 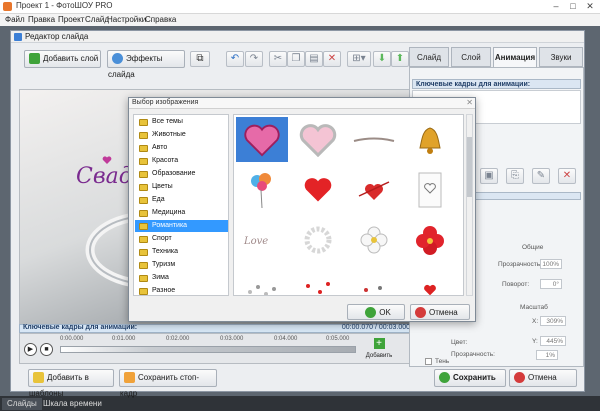 What do you see at coordinates (181, 239) in the screenshot?
I see `category-item: Спорт` at bounding box center [181, 239].